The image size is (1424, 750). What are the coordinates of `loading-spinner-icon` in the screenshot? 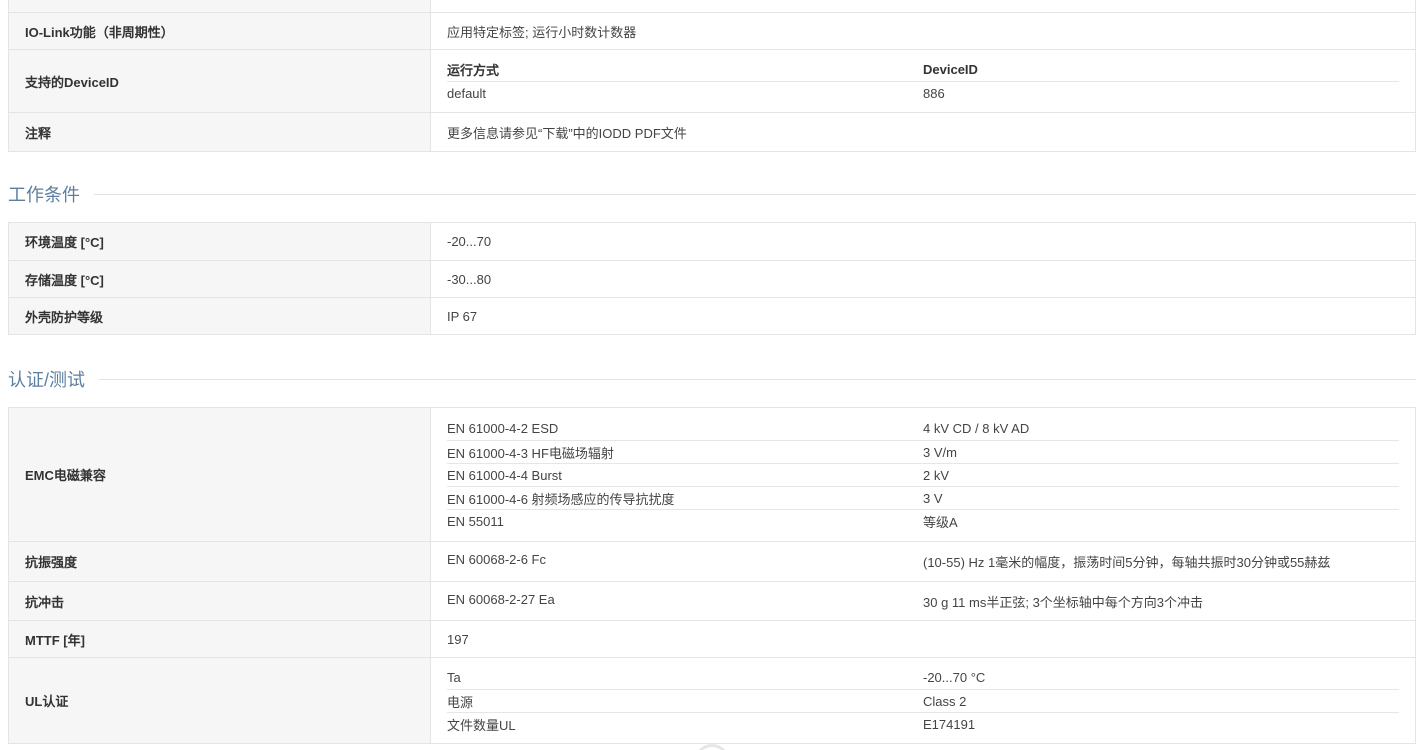 It's located at (712, 747).